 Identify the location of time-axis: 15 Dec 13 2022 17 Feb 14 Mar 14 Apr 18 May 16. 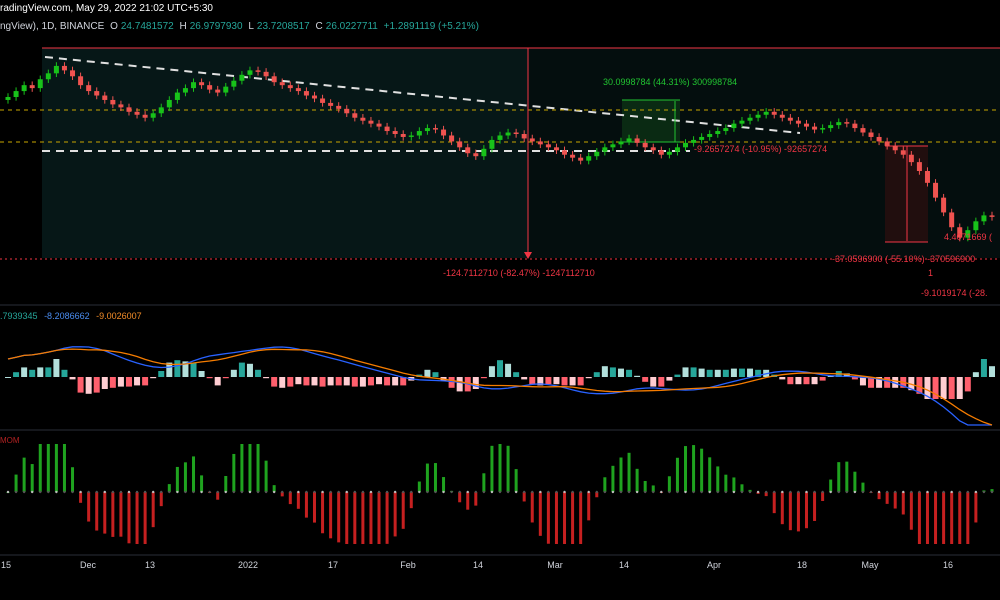
(477, 565).